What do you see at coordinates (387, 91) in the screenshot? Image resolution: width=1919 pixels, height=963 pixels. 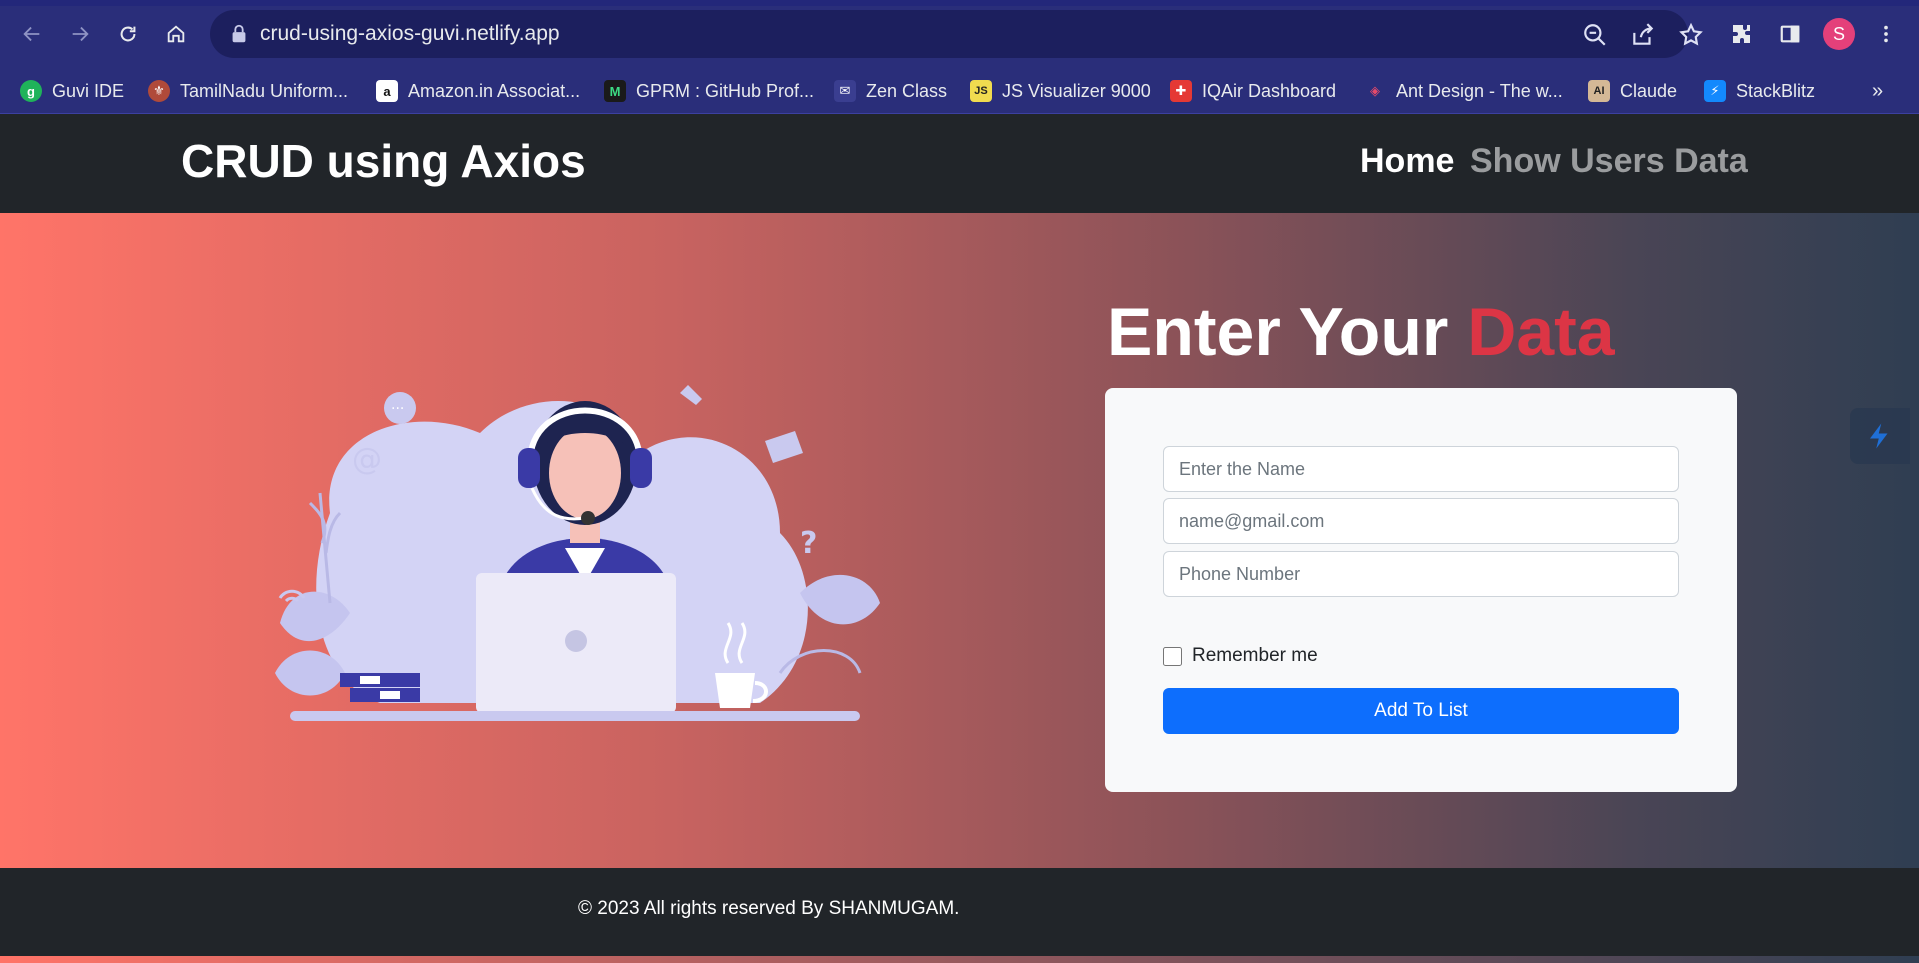 I see `amazon-icon: a` at bounding box center [387, 91].